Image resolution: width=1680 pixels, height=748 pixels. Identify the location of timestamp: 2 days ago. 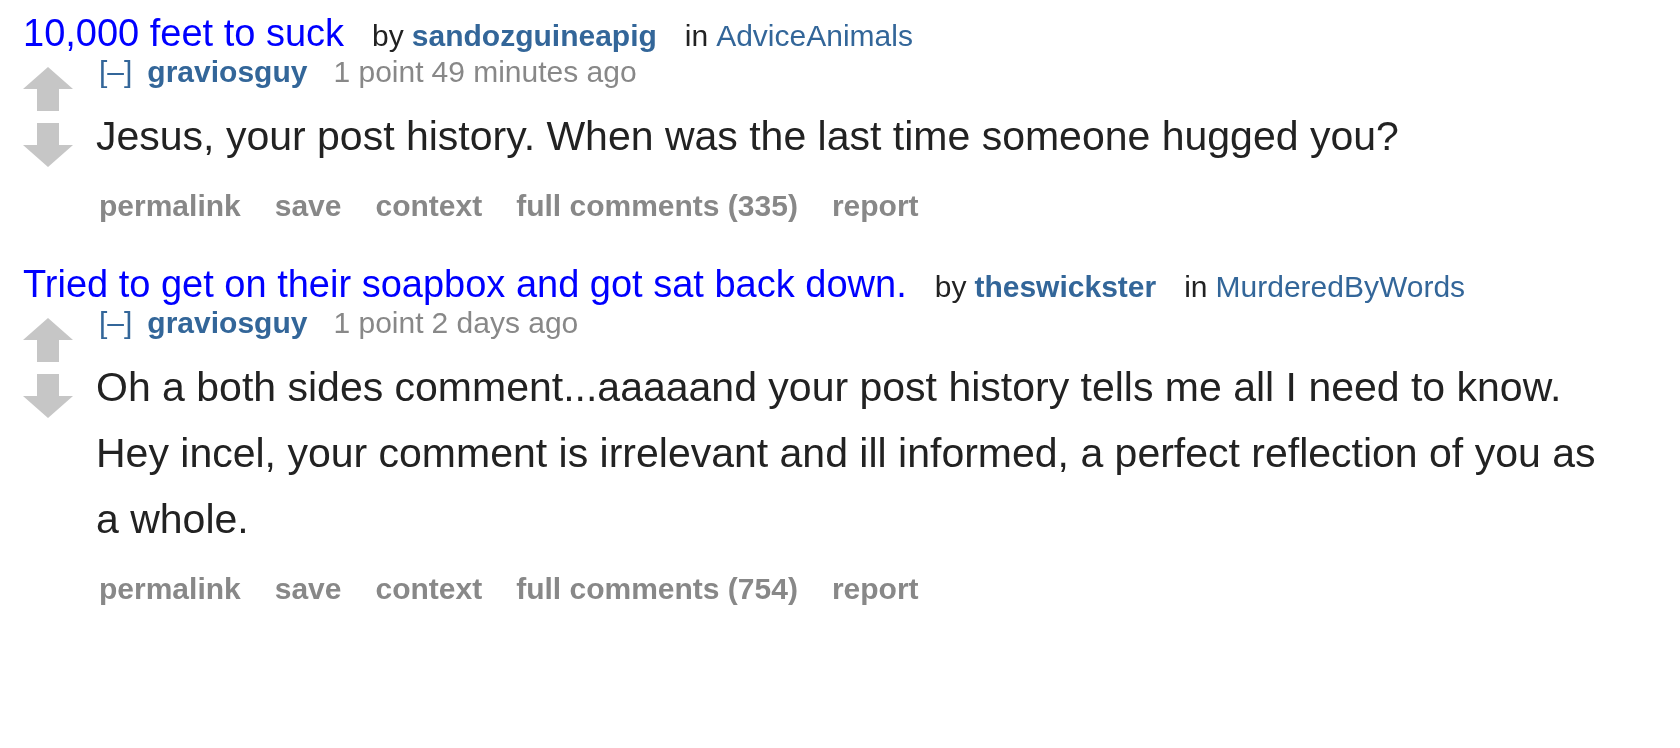
(505, 323).